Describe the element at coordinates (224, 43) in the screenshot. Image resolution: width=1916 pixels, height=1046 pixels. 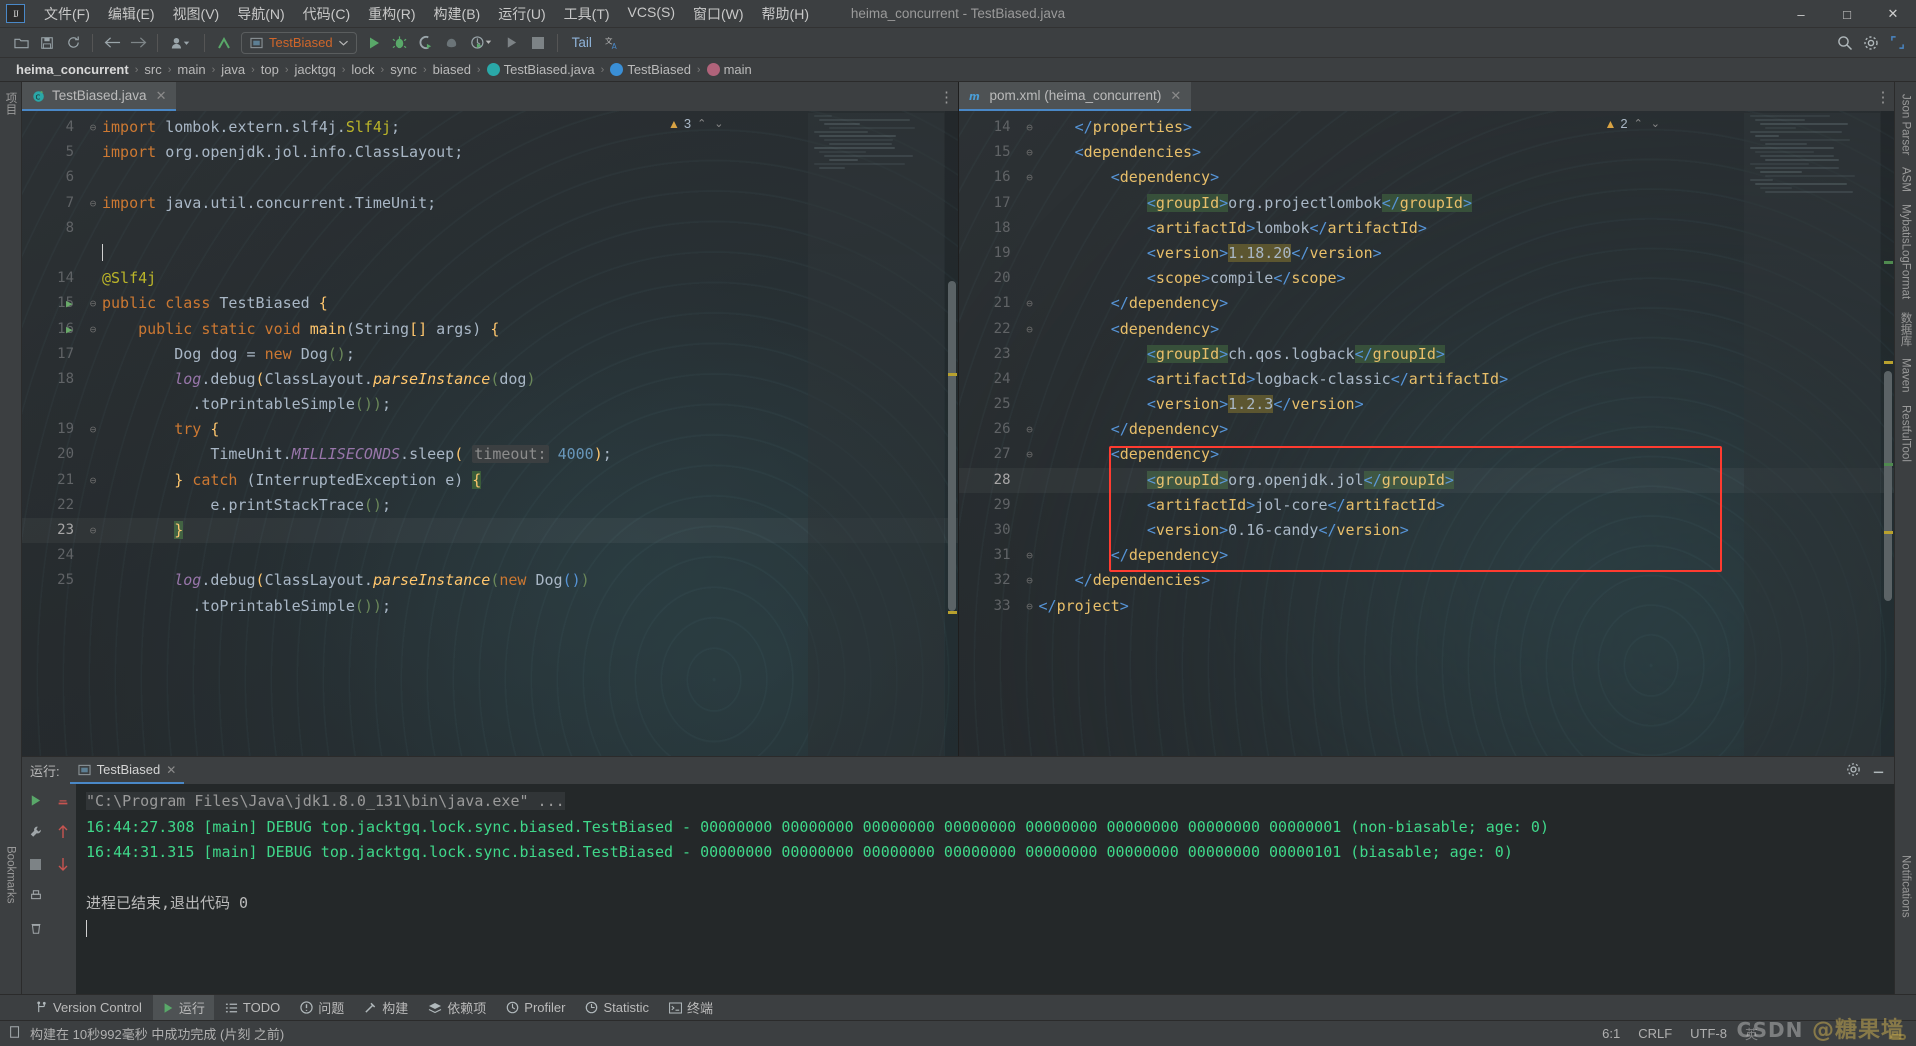
I see `update-project-icon` at that location.